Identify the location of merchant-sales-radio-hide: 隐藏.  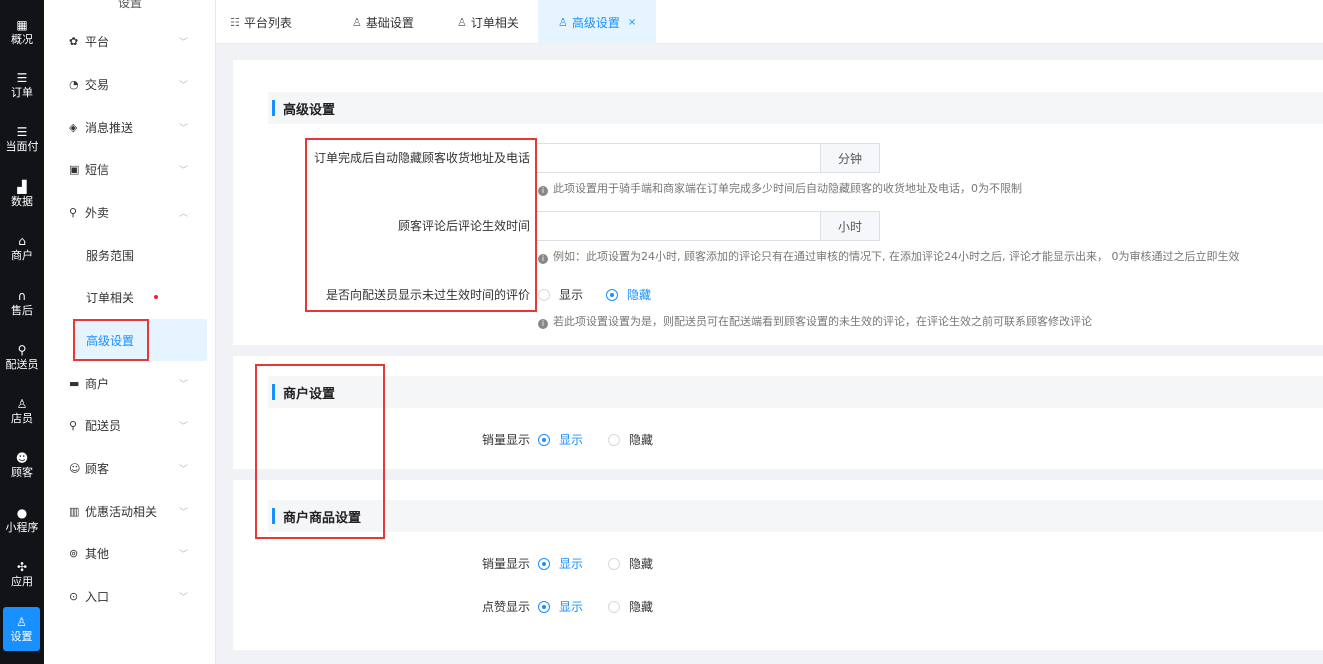
(630, 439).